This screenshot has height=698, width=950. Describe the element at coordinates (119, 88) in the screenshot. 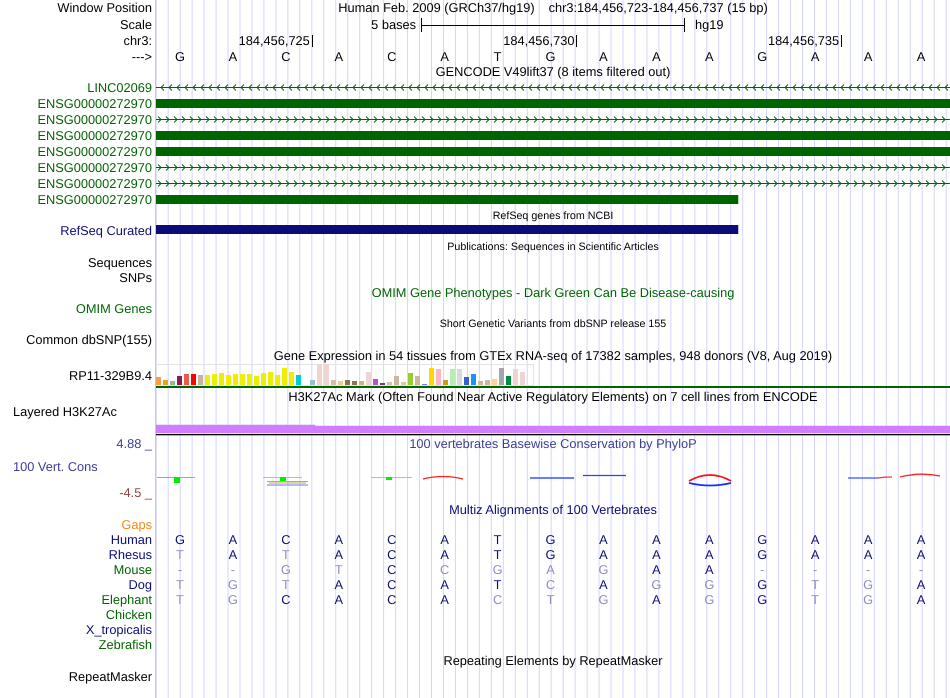

I see `track-label: LINC02069` at that location.